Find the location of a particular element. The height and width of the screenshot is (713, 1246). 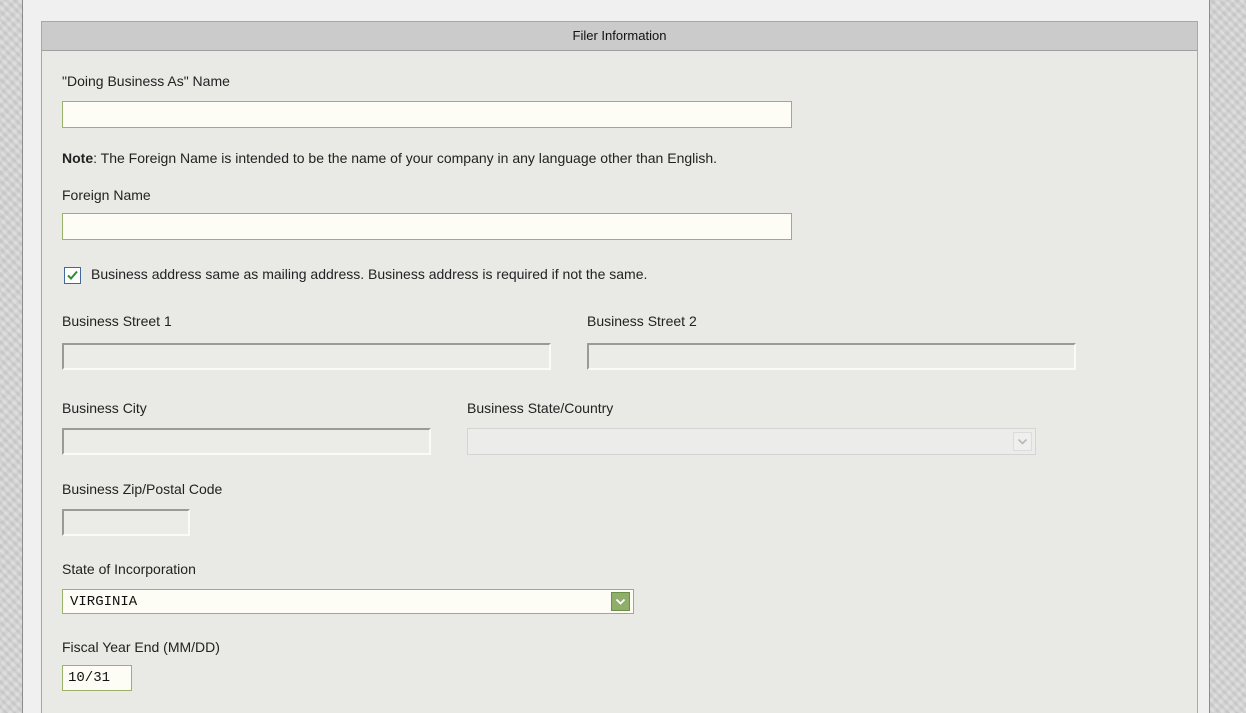

panel-title: Filer Information is located at coordinates (619, 36).